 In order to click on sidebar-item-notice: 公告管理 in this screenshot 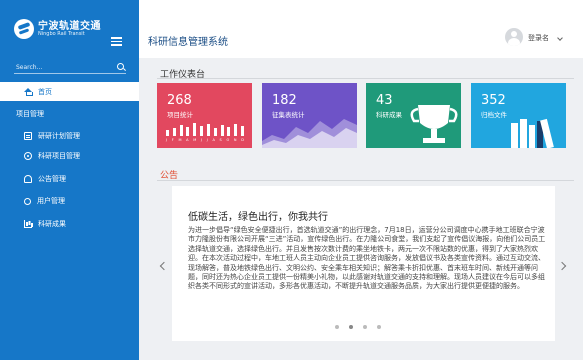, I will do `click(69, 179)`.